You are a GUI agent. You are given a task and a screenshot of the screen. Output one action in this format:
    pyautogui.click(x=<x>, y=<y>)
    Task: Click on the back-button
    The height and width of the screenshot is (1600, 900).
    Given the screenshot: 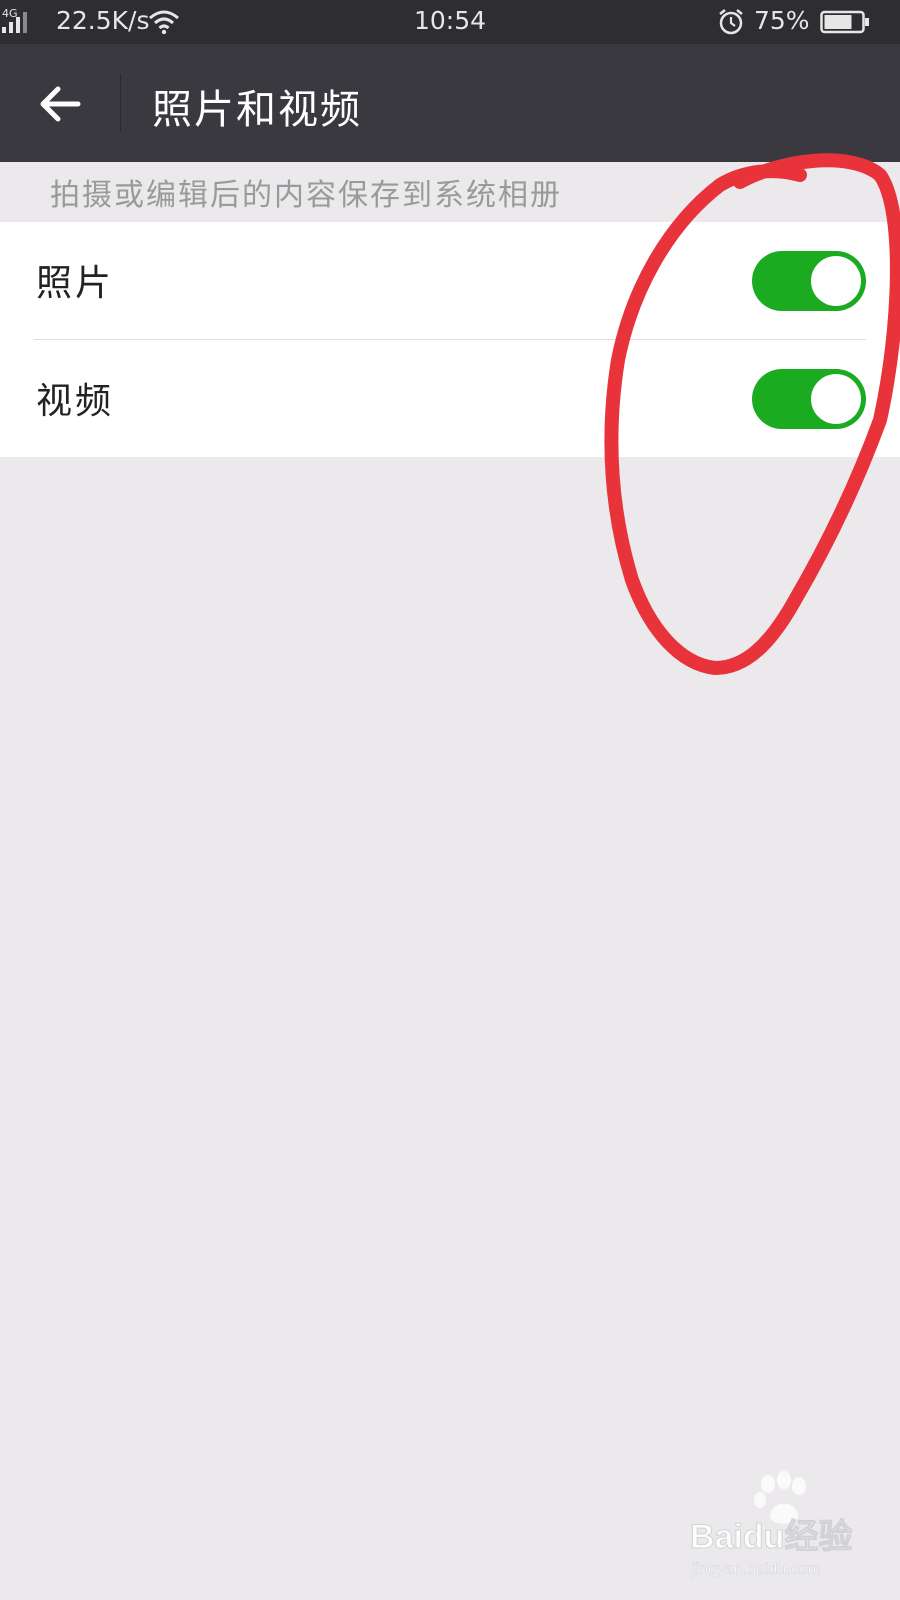 What is the action you would take?
    pyautogui.click(x=60, y=104)
    